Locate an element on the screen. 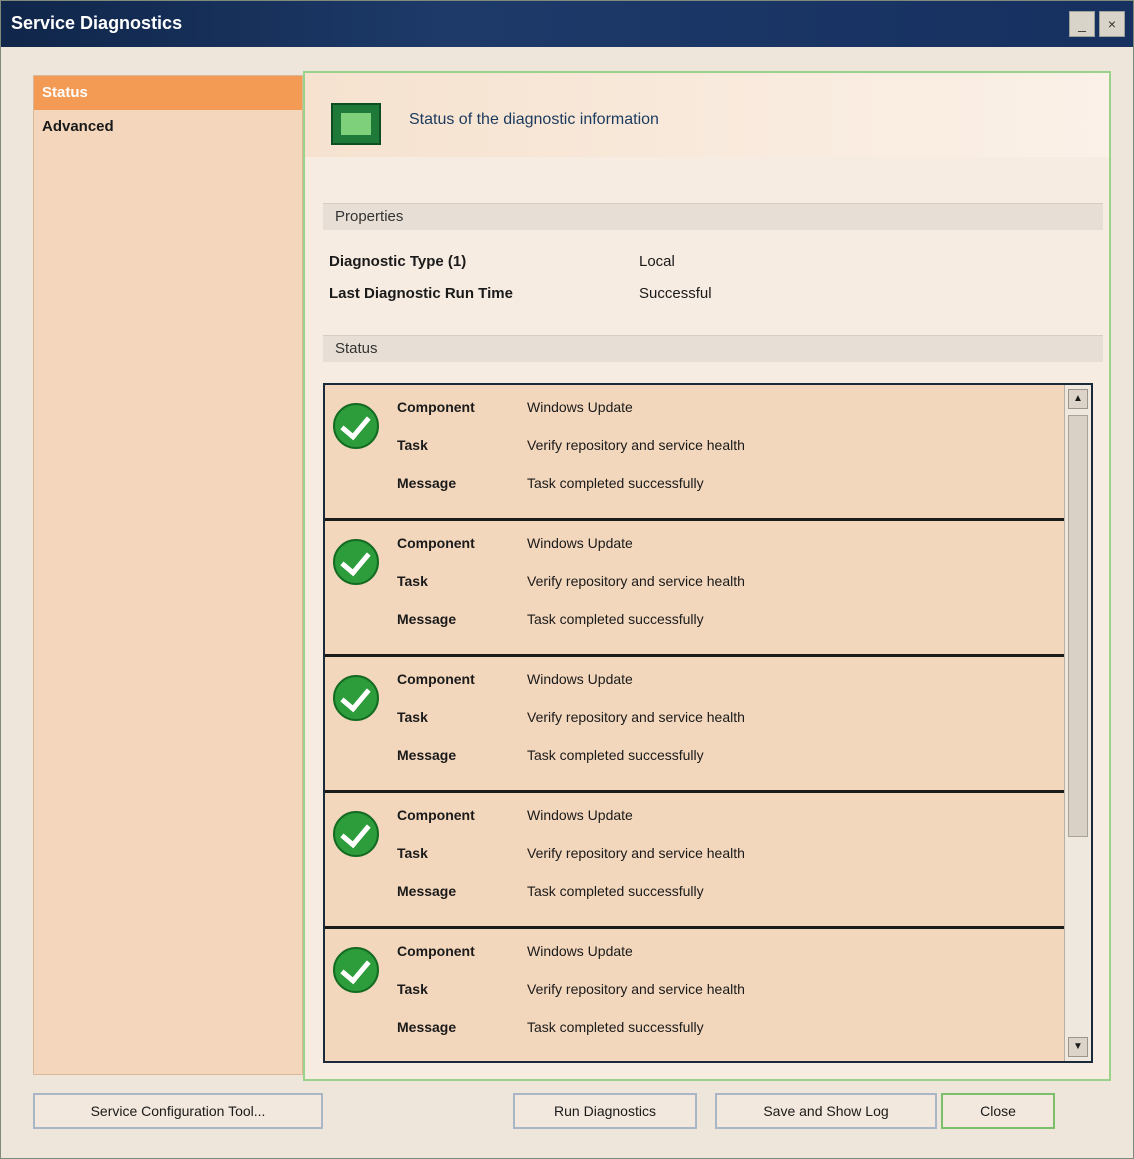 This screenshot has height=1159, width=1134. close-button: Close is located at coordinates (998, 1111).